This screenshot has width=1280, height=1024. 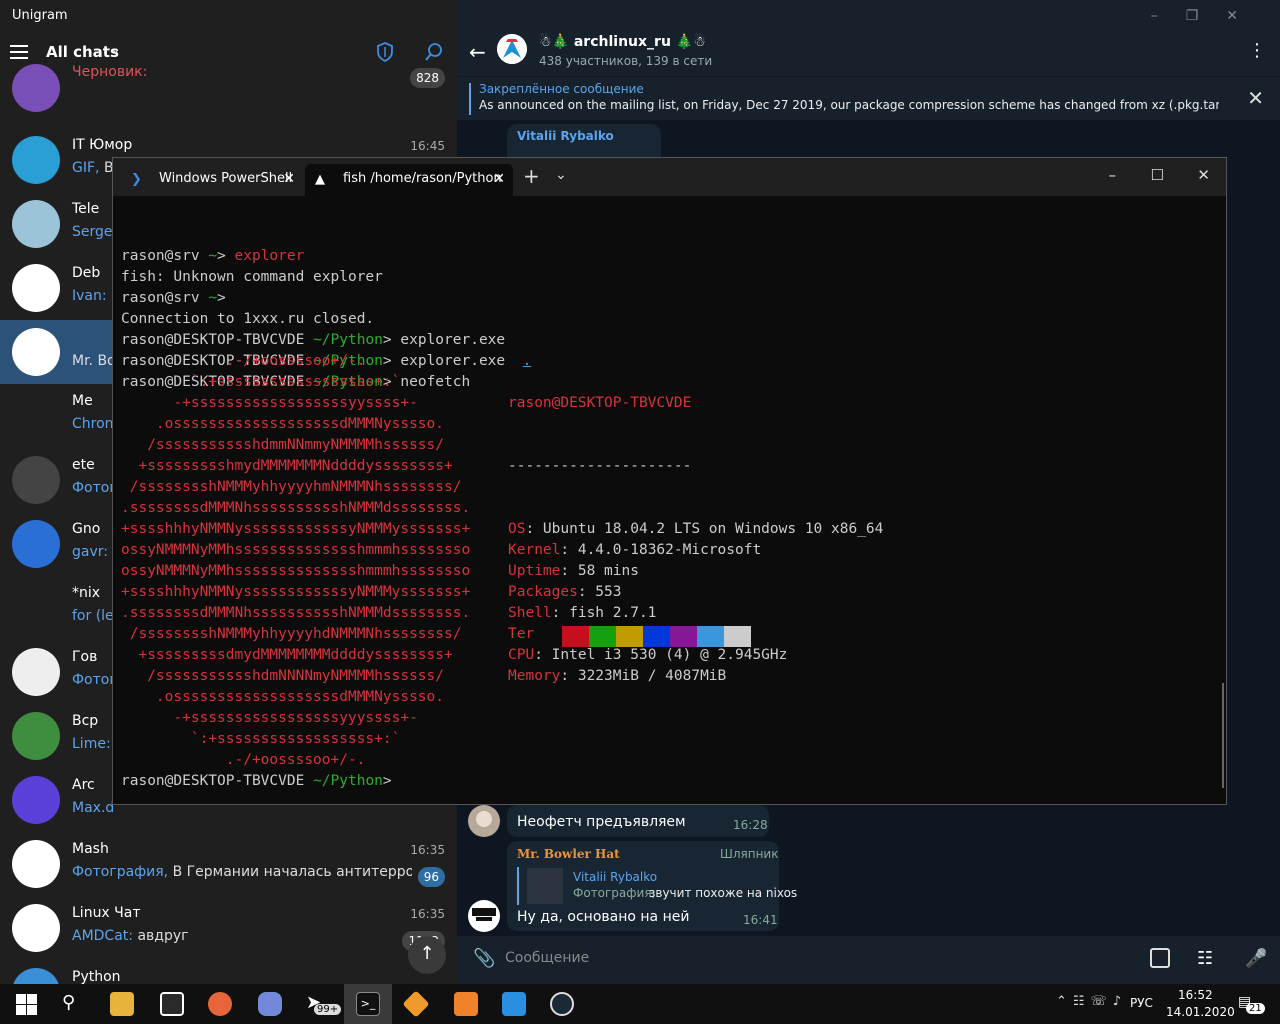 I want to click on notification-count: 21, so click(x=1255, y=1008).